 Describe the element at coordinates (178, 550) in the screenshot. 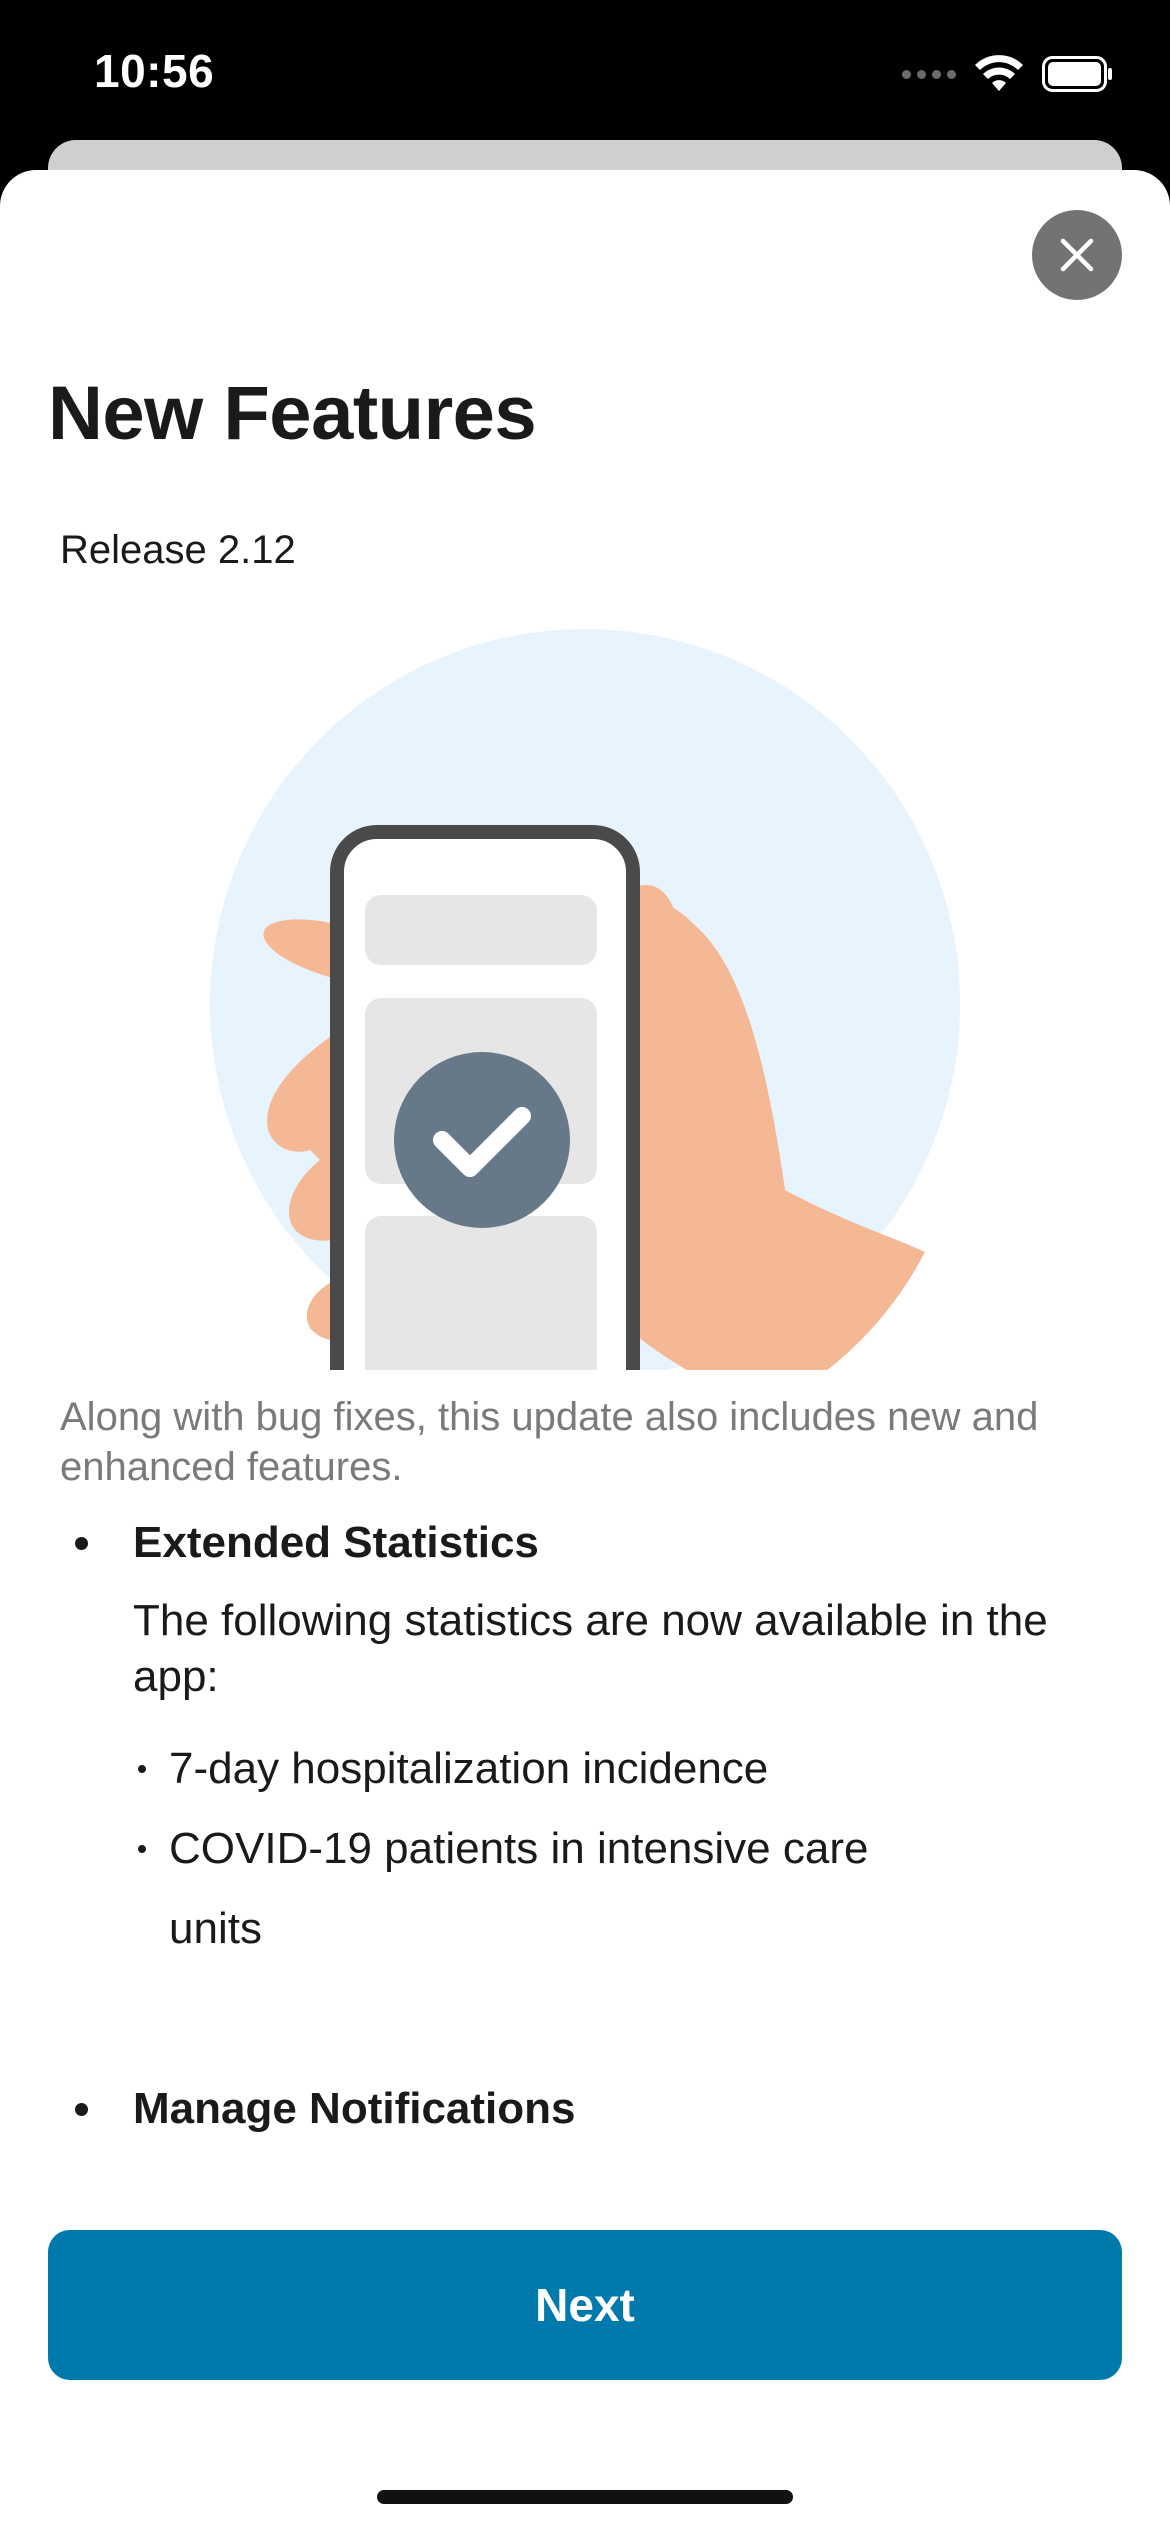

I see `release-label: Release 2.12` at that location.